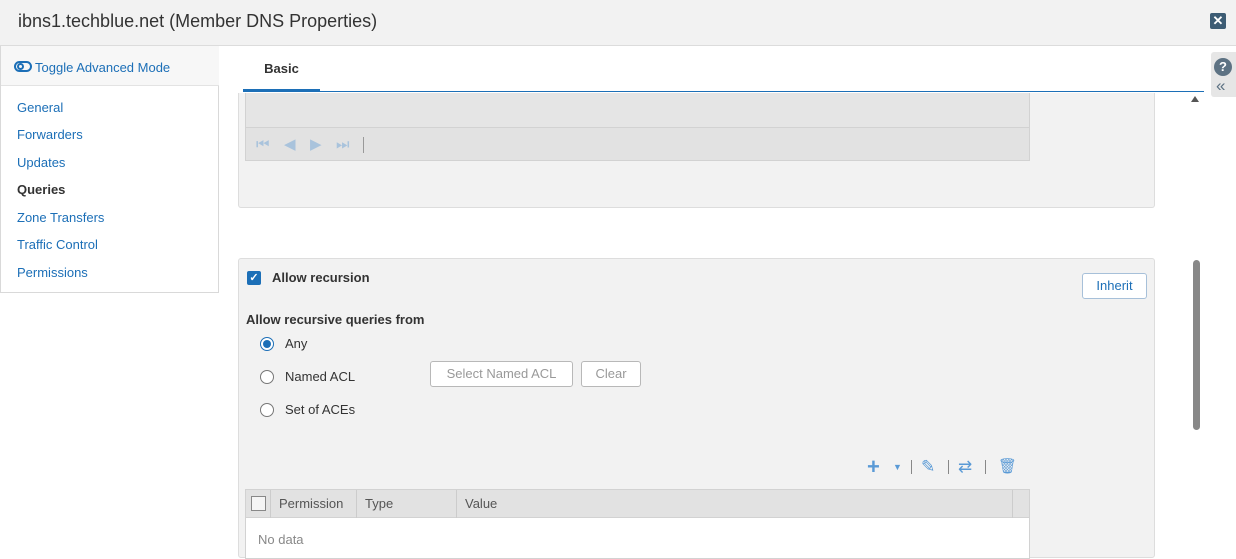  I want to click on inherit-button: Inherit, so click(1114, 286).